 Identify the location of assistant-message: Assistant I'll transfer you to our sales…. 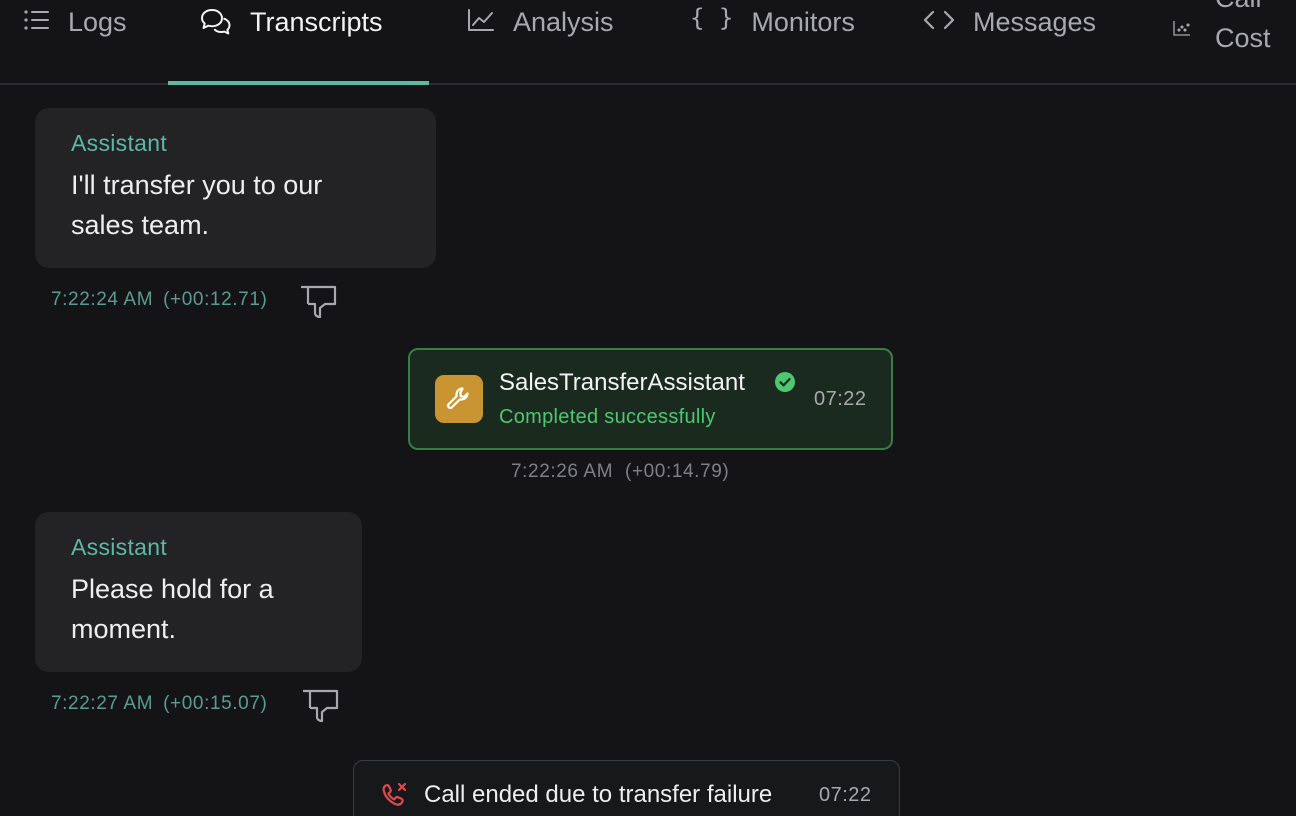
(235, 188).